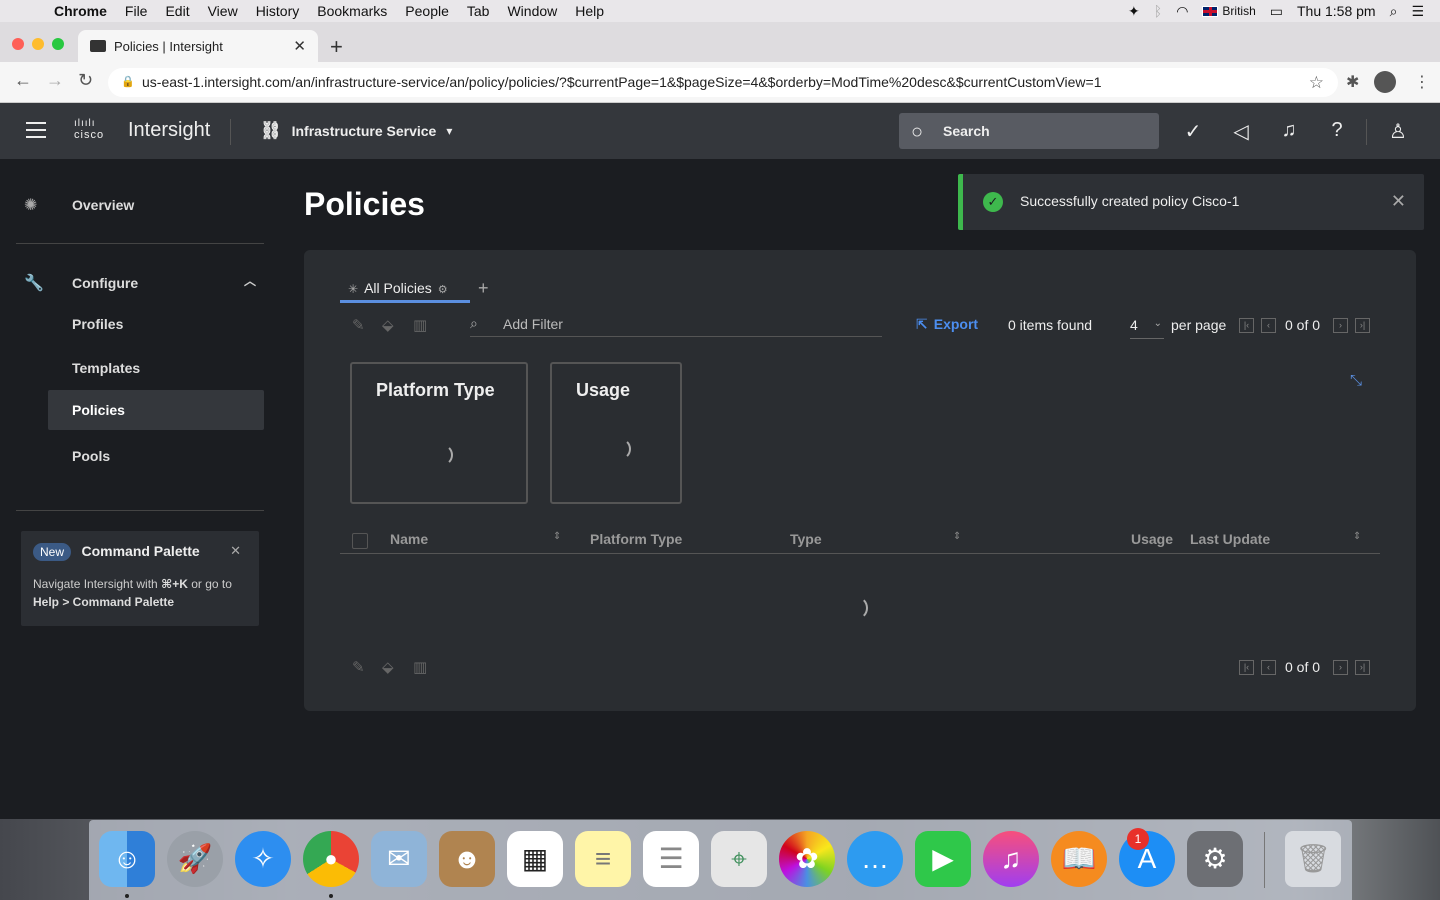  I want to click on alfred-icon: ✦, so click(1134, 11).